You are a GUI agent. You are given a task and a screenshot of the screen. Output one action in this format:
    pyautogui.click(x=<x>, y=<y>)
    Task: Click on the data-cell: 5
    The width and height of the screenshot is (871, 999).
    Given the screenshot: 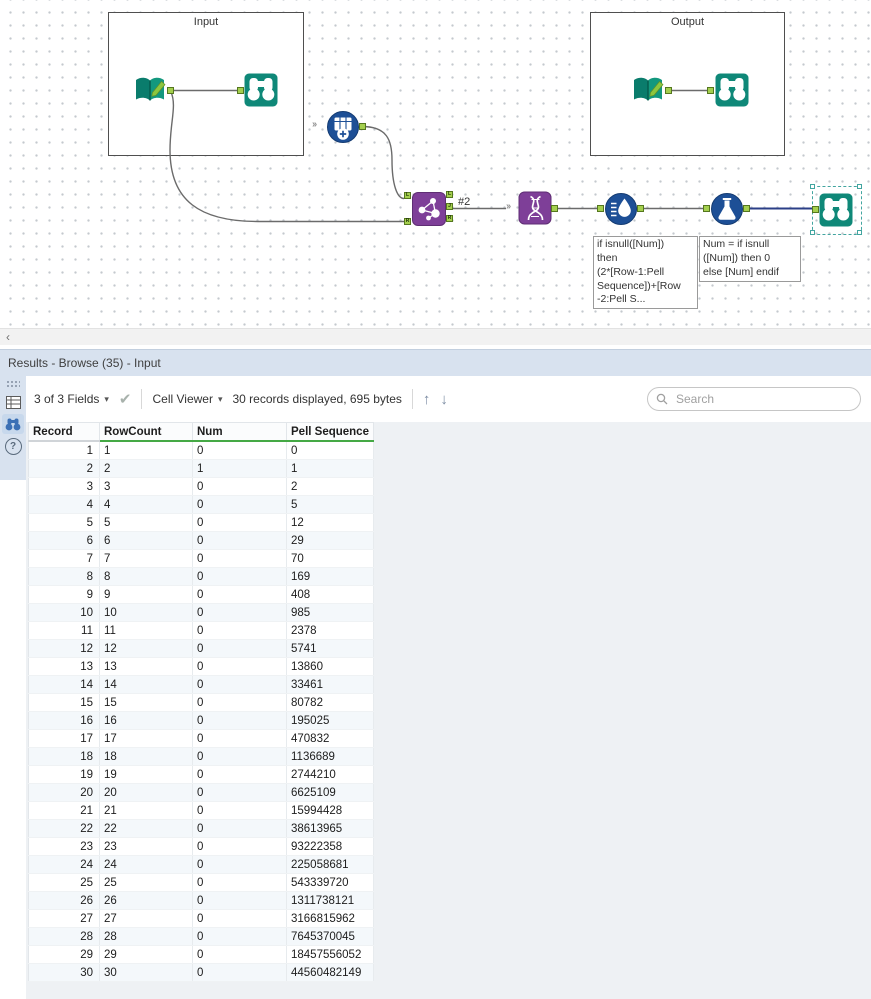 What is the action you would take?
    pyautogui.click(x=146, y=522)
    